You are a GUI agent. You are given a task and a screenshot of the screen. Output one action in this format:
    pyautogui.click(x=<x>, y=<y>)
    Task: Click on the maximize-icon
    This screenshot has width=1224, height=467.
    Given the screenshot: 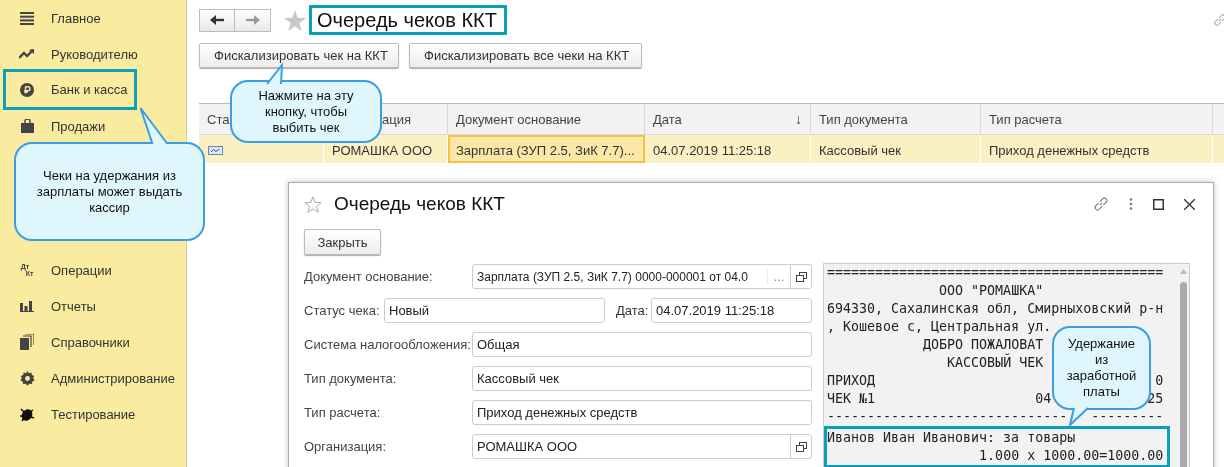 What is the action you would take?
    pyautogui.click(x=1158, y=204)
    